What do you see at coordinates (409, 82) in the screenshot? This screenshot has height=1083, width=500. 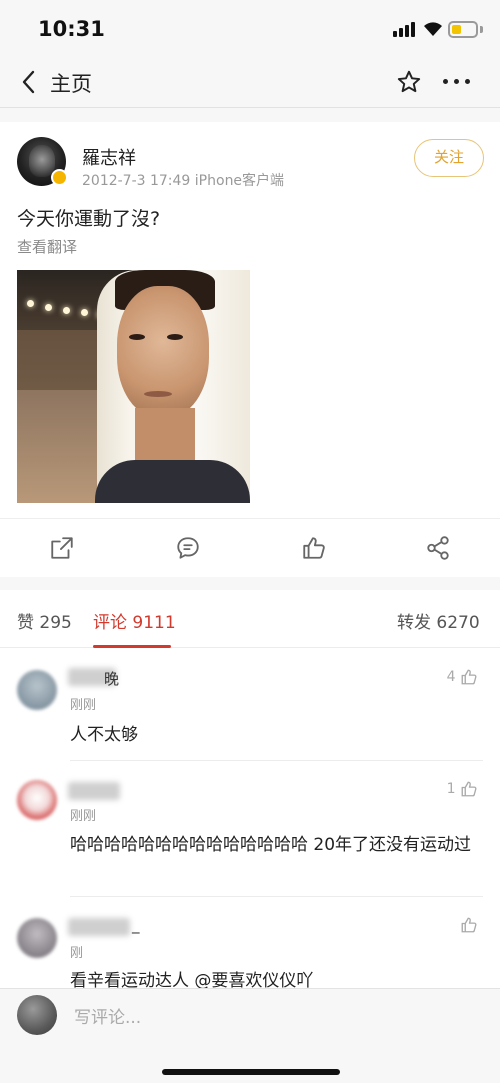 I see `star-icon` at bounding box center [409, 82].